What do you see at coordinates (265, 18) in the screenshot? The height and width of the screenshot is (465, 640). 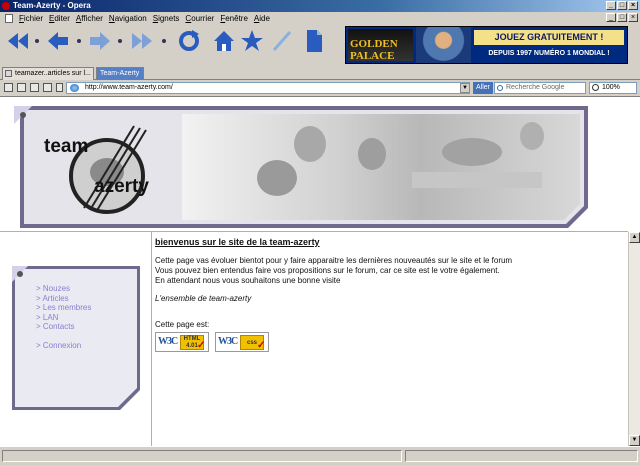 I see `menu-item-7: Aide` at bounding box center [265, 18].